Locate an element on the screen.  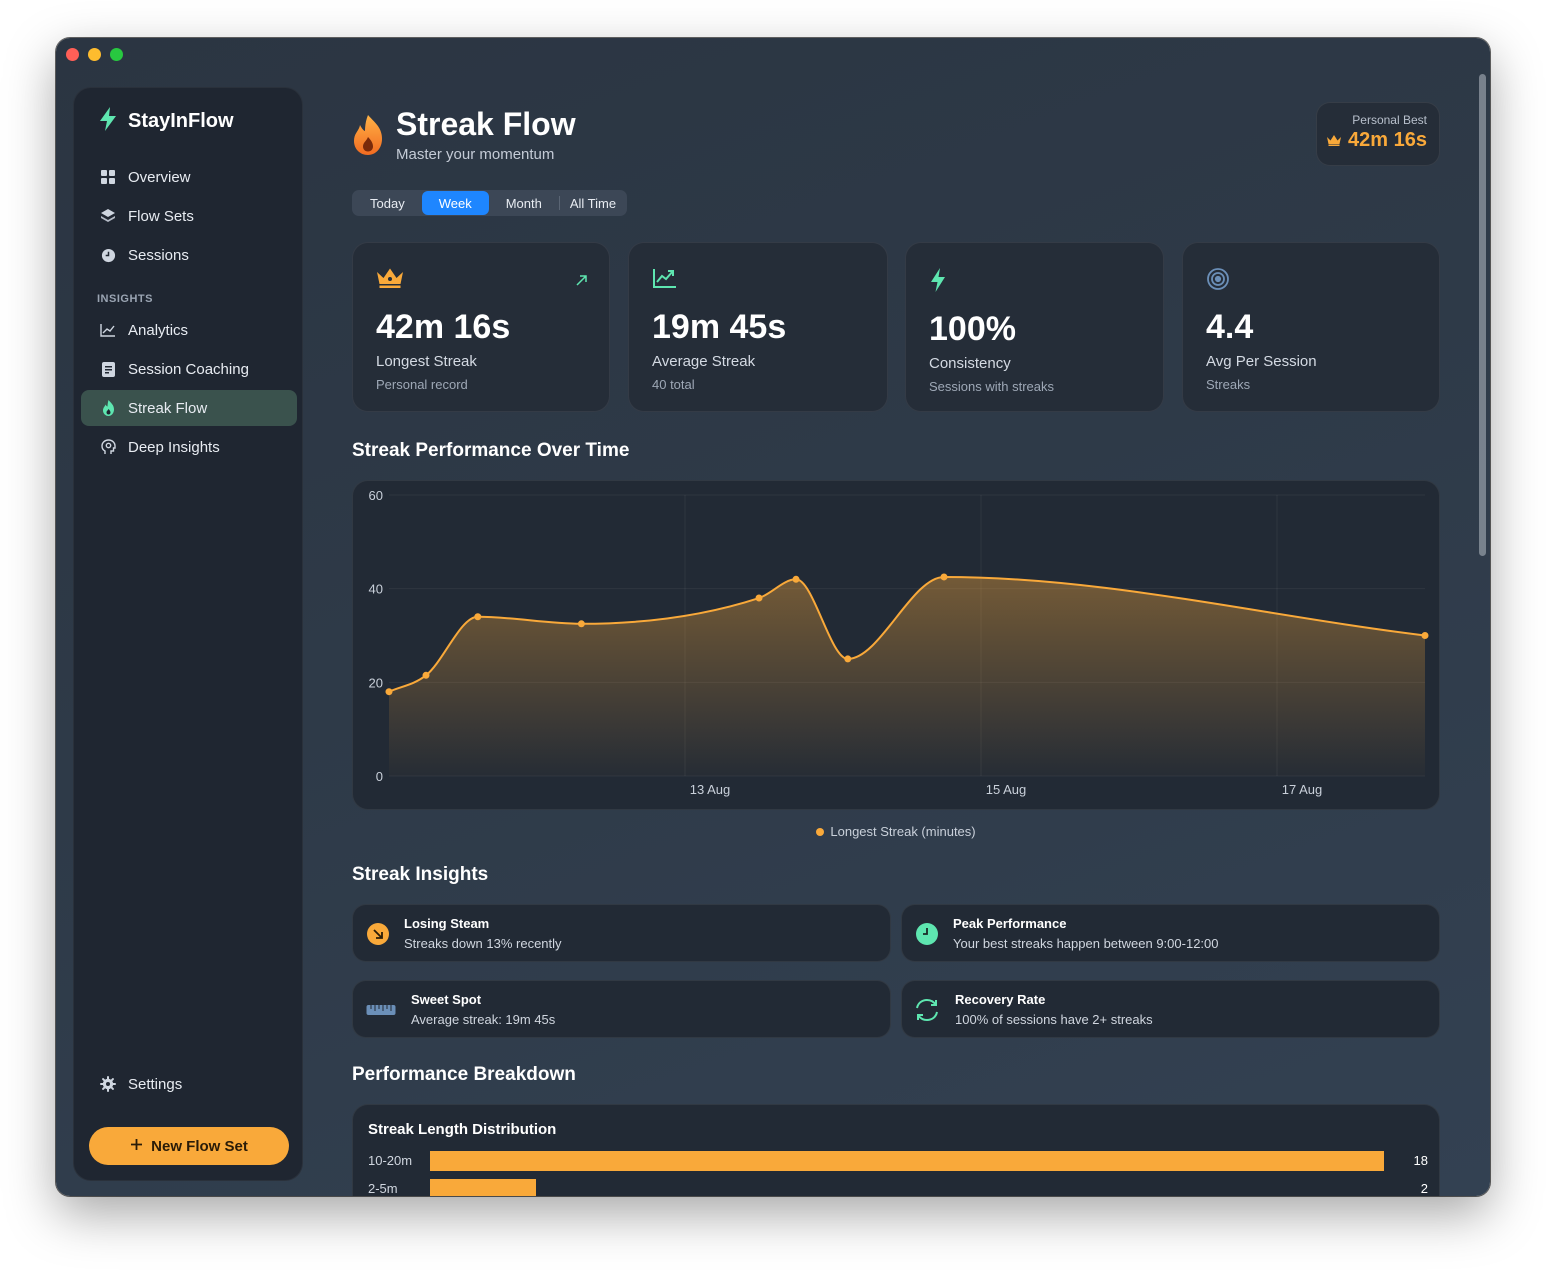
distribution-bar is located at coordinates (483, 1187).